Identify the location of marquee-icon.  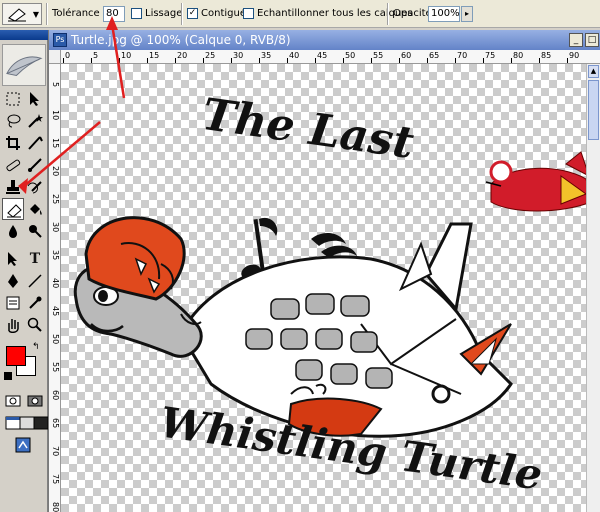
(13, 99).